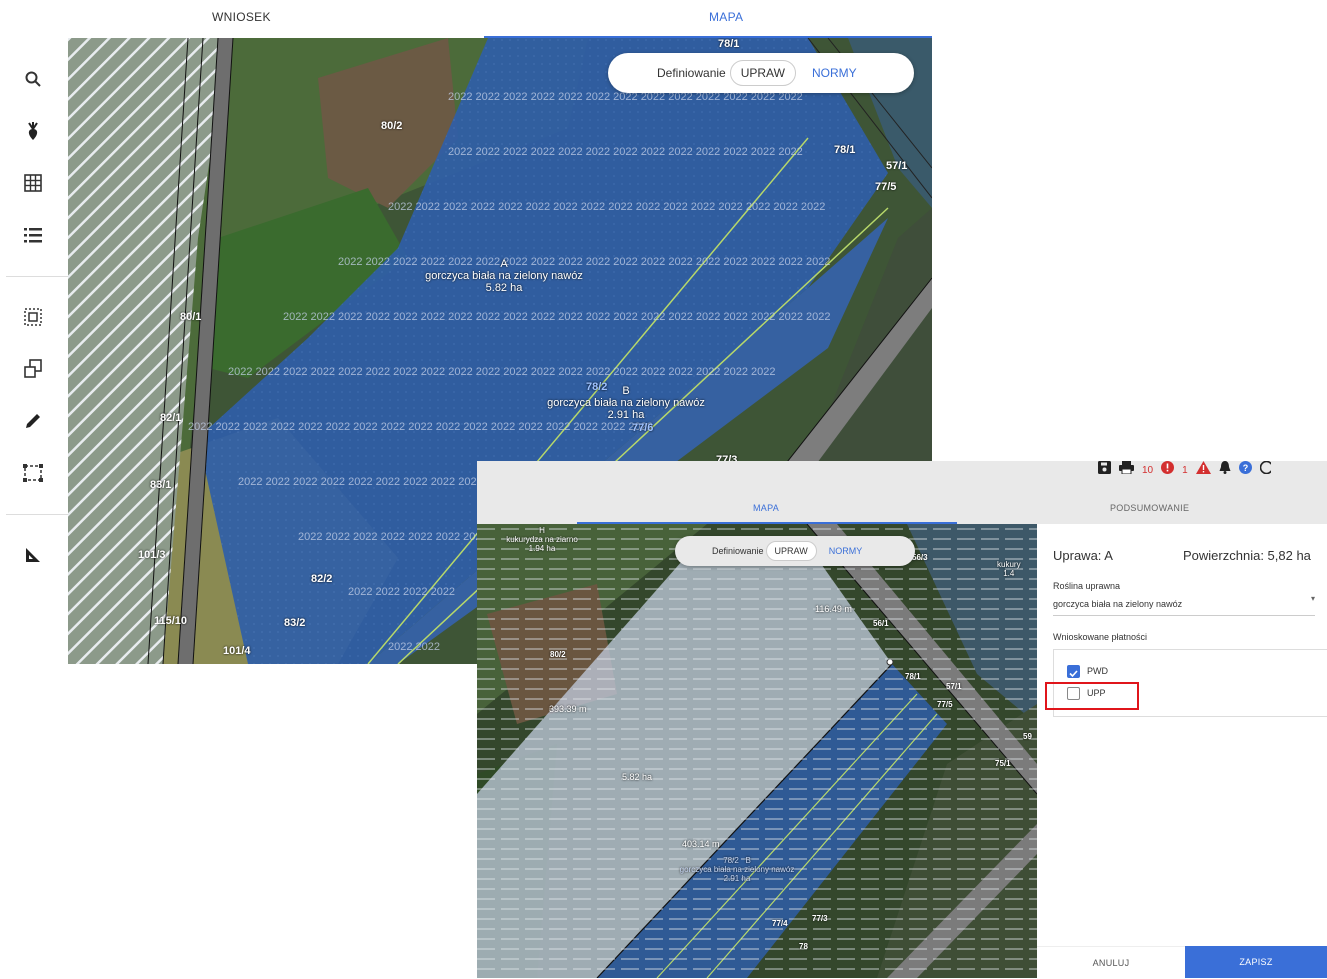 This screenshot has height=979, width=1327. What do you see at coordinates (33, 369) in the screenshot?
I see `copy-geometry-icon` at bounding box center [33, 369].